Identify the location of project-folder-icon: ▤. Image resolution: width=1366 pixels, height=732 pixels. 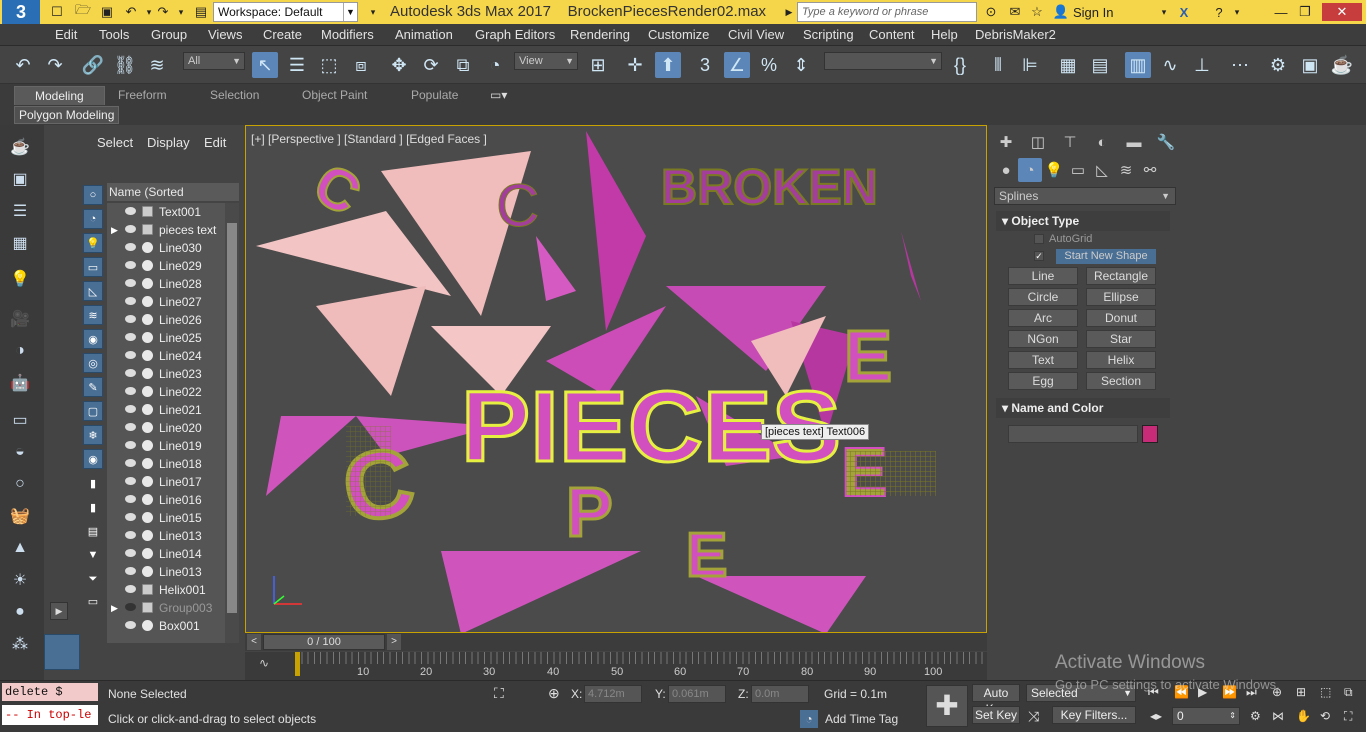
(201, 12).